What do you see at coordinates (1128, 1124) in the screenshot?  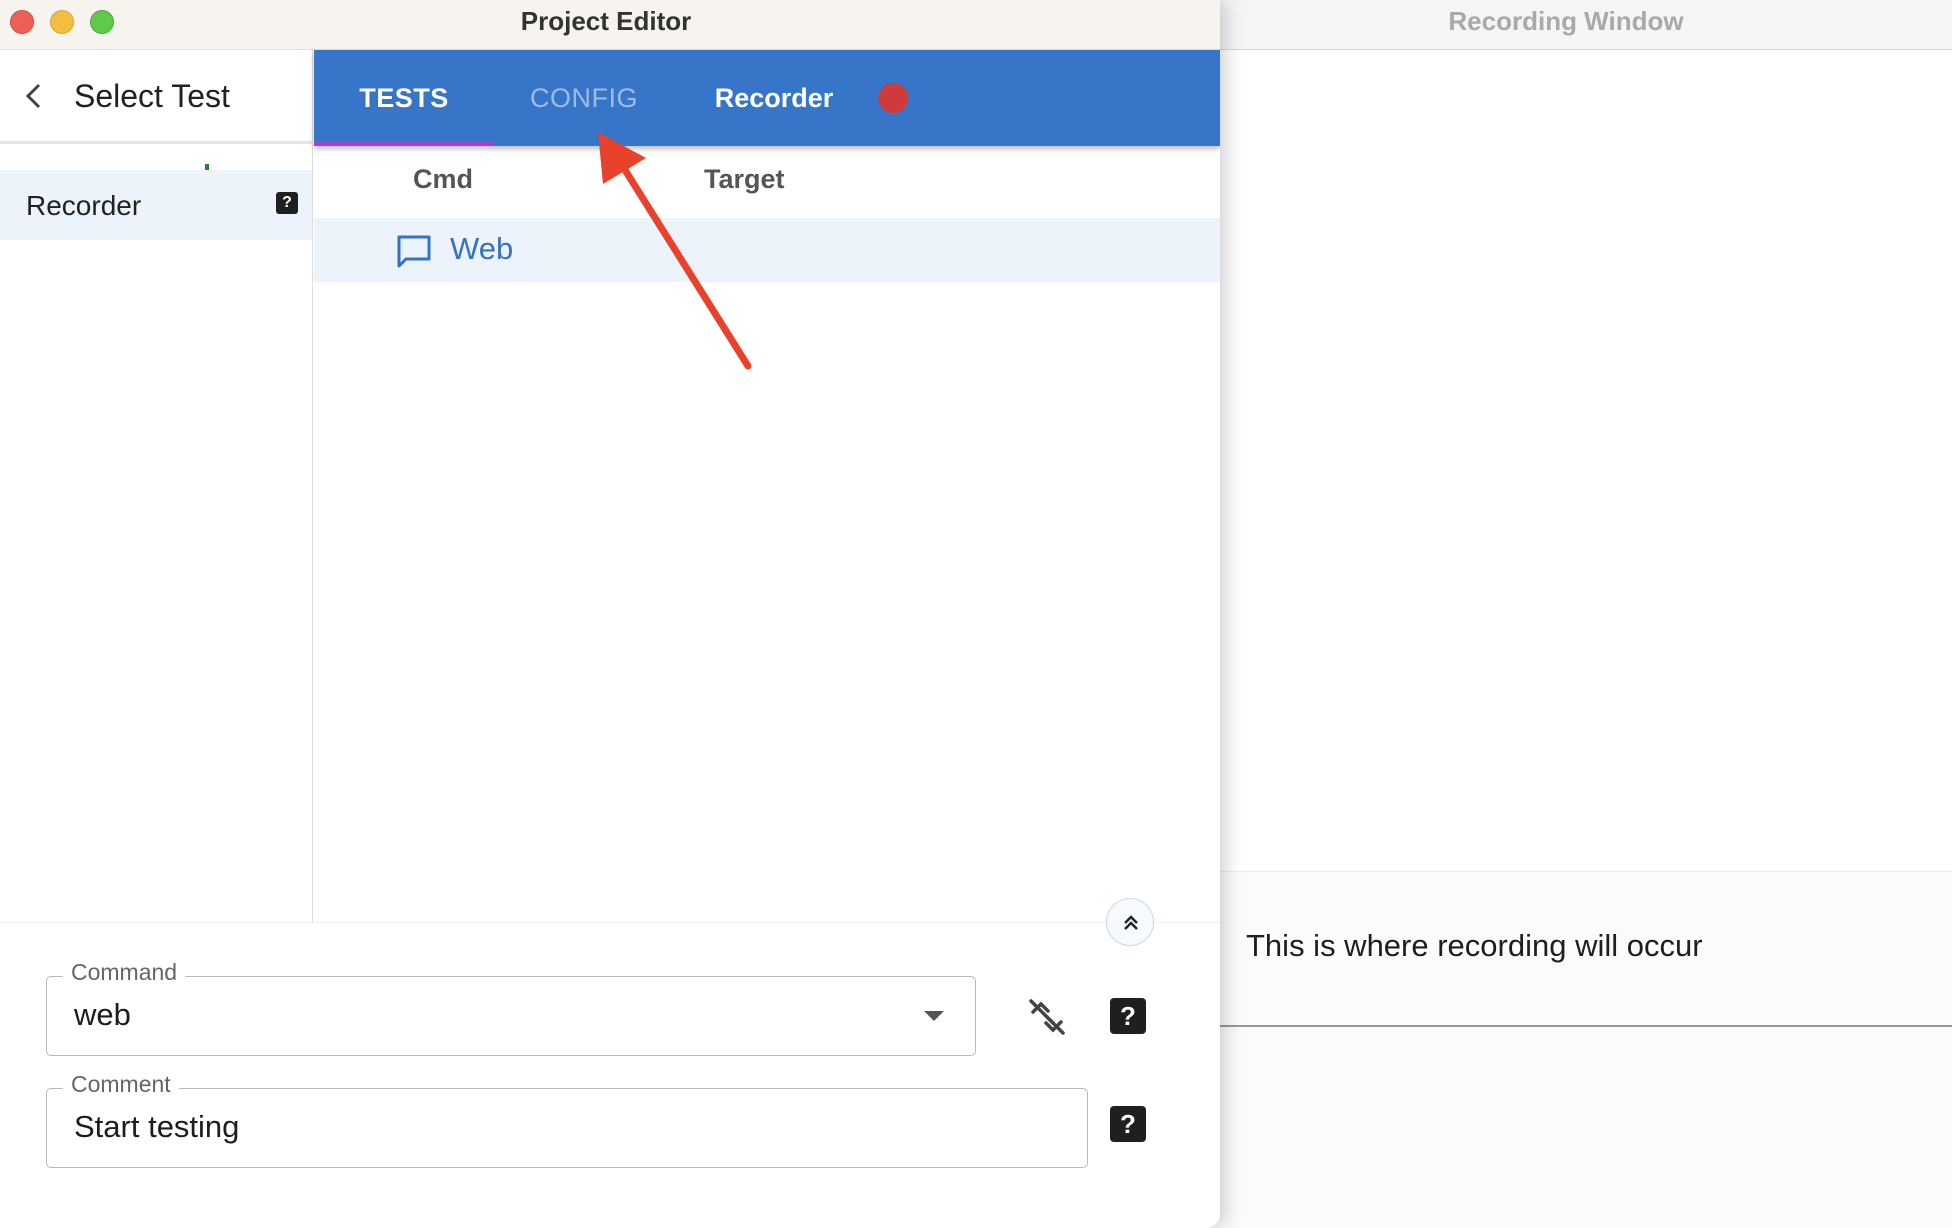 I see `comment-help-icon: ?` at bounding box center [1128, 1124].